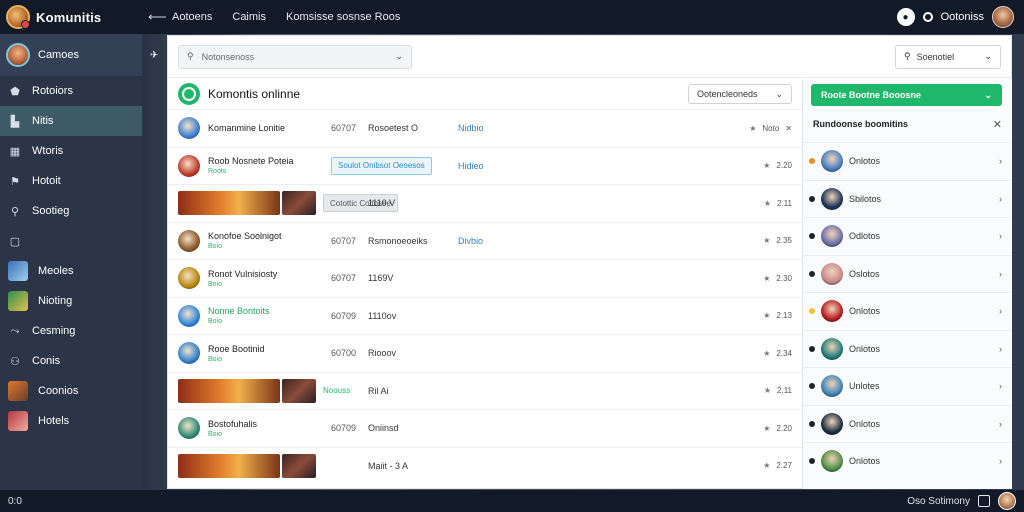 Image resolution: width=1024 pixels, height=512 pixels. Describe the element at coordinates (15, 181) in the screenshot. I see `flag-icon: ⚑` at that location.